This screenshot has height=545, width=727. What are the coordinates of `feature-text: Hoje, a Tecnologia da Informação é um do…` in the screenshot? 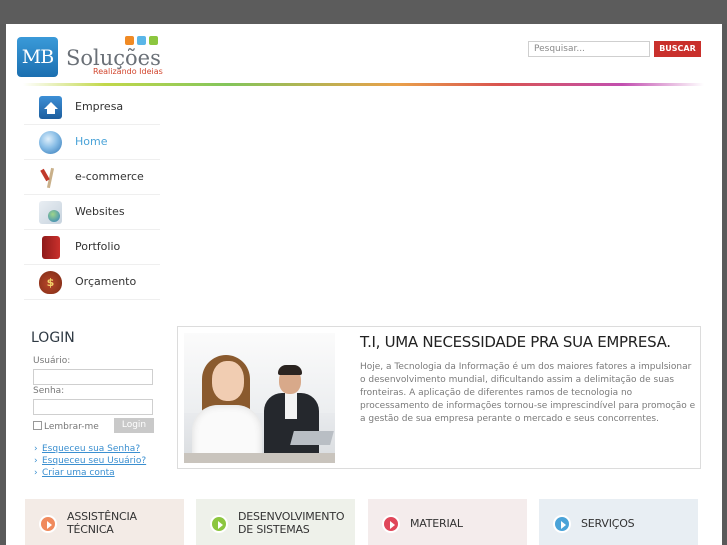 It's located at (528, 393).